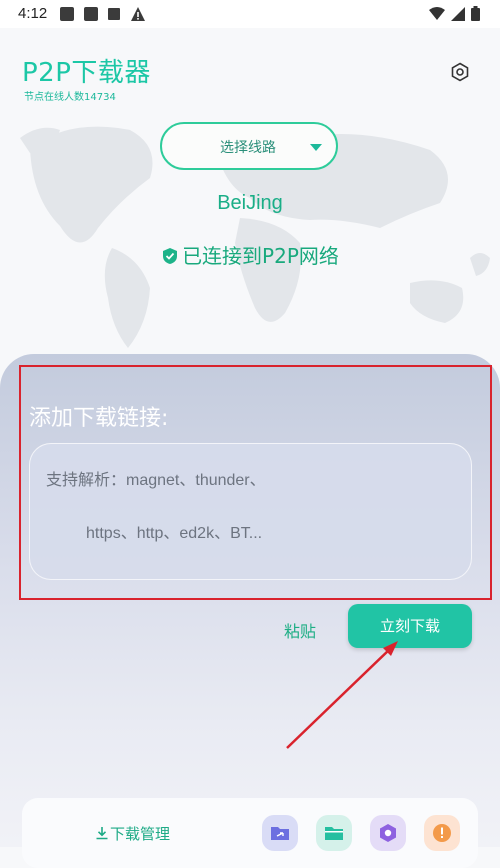  I want to click on download-manager-button: 下载管理, so click(132, 833).